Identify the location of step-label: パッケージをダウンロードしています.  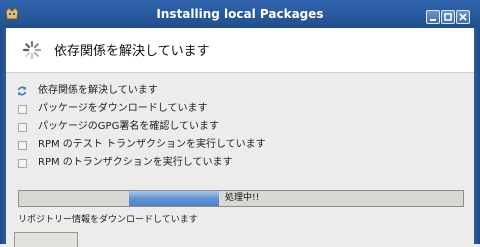
(123, 108).